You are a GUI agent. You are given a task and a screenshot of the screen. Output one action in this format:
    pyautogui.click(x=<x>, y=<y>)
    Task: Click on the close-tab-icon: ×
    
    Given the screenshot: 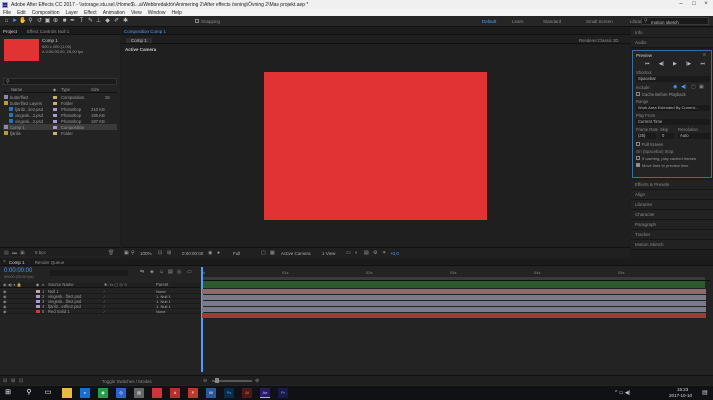 What is the action you would take?
    pyautogui.click(x=4, y=262)
    